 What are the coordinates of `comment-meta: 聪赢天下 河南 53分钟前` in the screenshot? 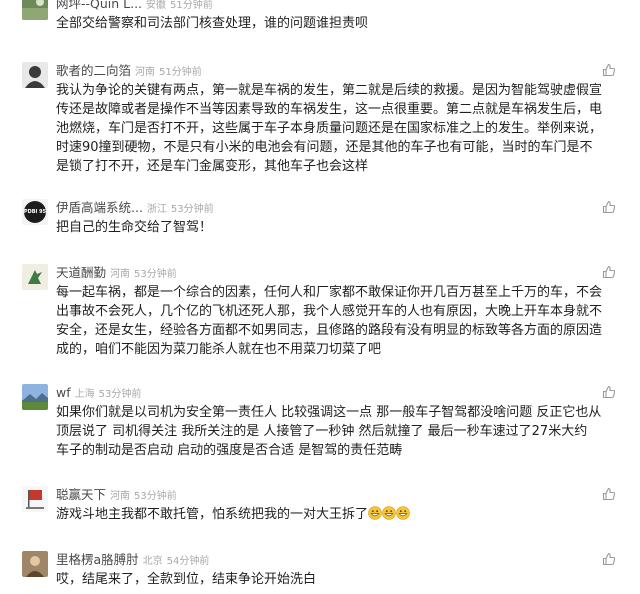 It's located at (116, 494).